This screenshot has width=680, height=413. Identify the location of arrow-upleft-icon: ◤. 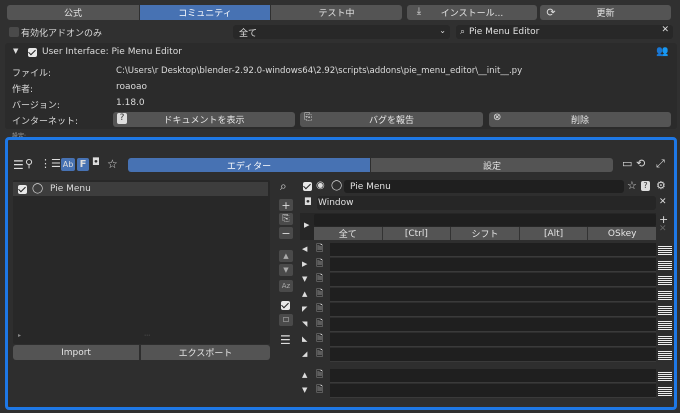
(305, 309).